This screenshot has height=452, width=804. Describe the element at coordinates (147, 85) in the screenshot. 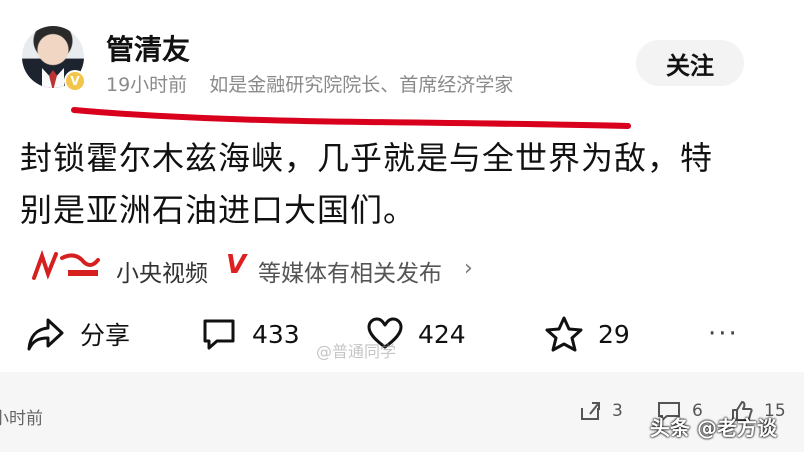

I see `post-time: 19小时前` at that location.